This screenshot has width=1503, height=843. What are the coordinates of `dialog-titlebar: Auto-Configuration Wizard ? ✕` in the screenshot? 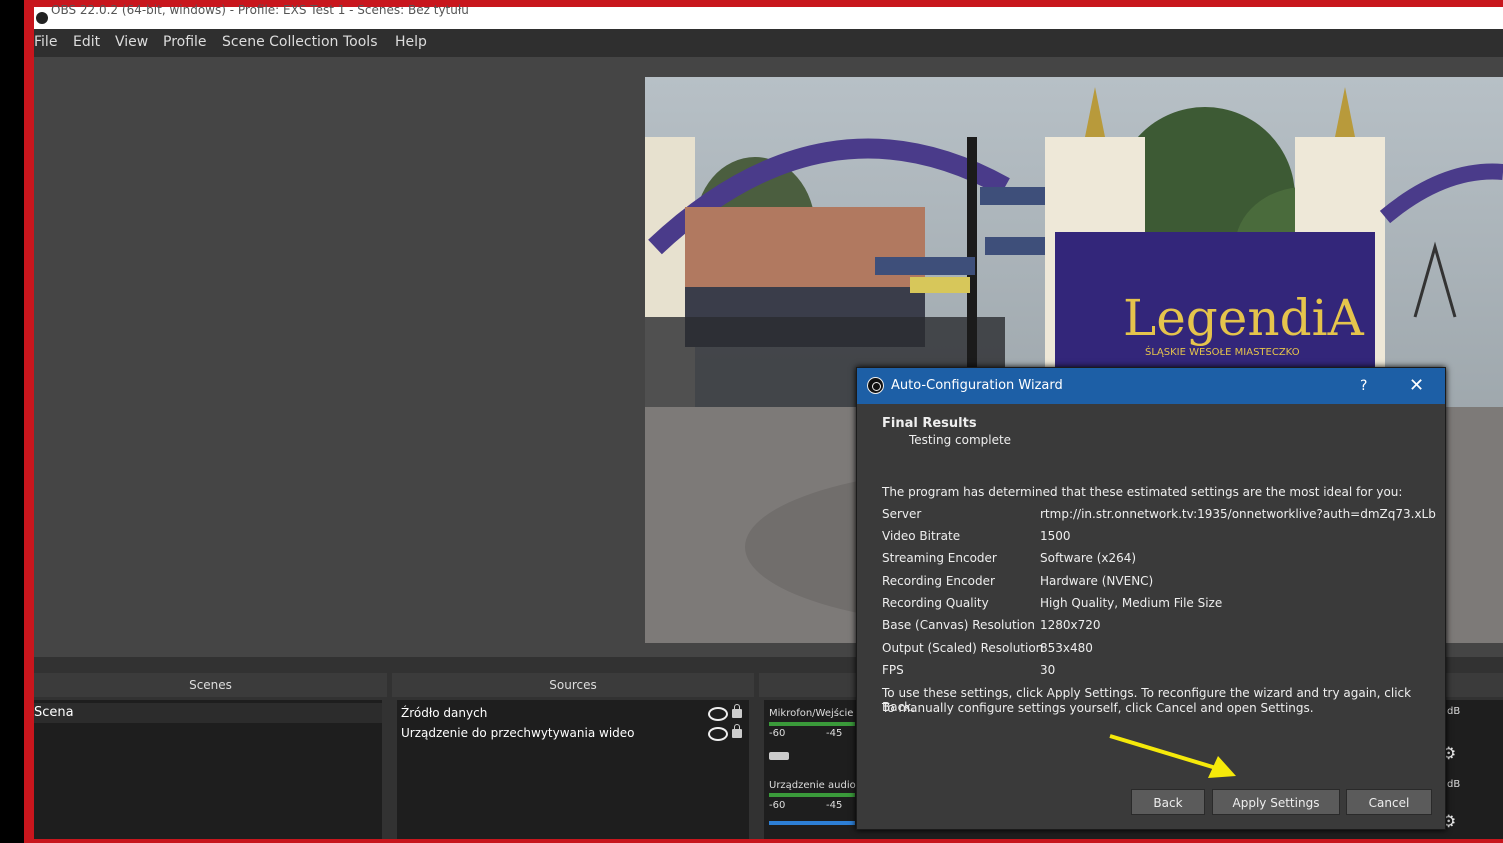 It's located at (1151, 386).